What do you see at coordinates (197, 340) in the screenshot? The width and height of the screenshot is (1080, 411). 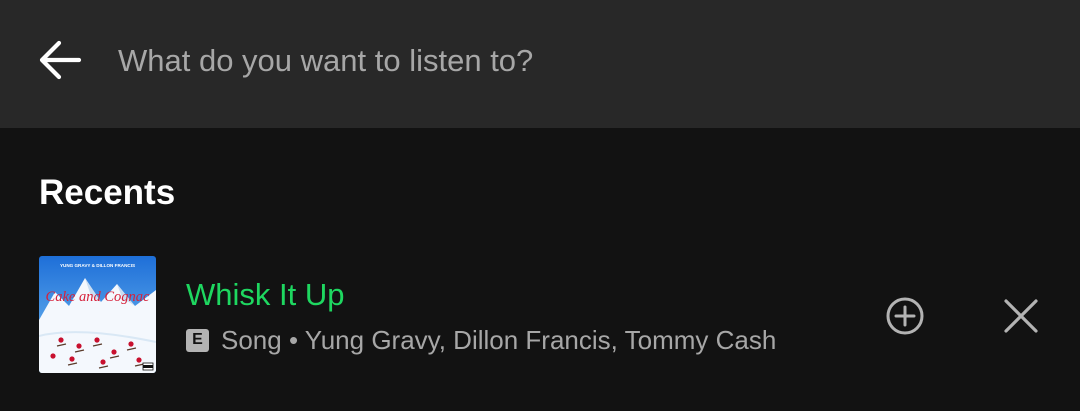 I see `explicit-badge: E` at bounding box center [197, 340].